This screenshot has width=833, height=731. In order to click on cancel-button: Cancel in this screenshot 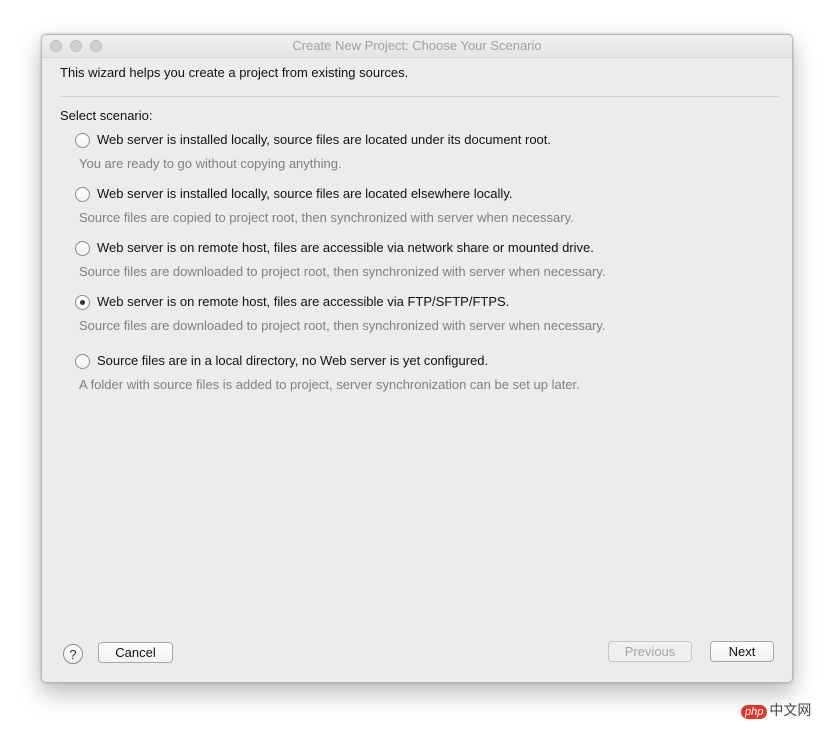, I will do `click(135, 652)`.